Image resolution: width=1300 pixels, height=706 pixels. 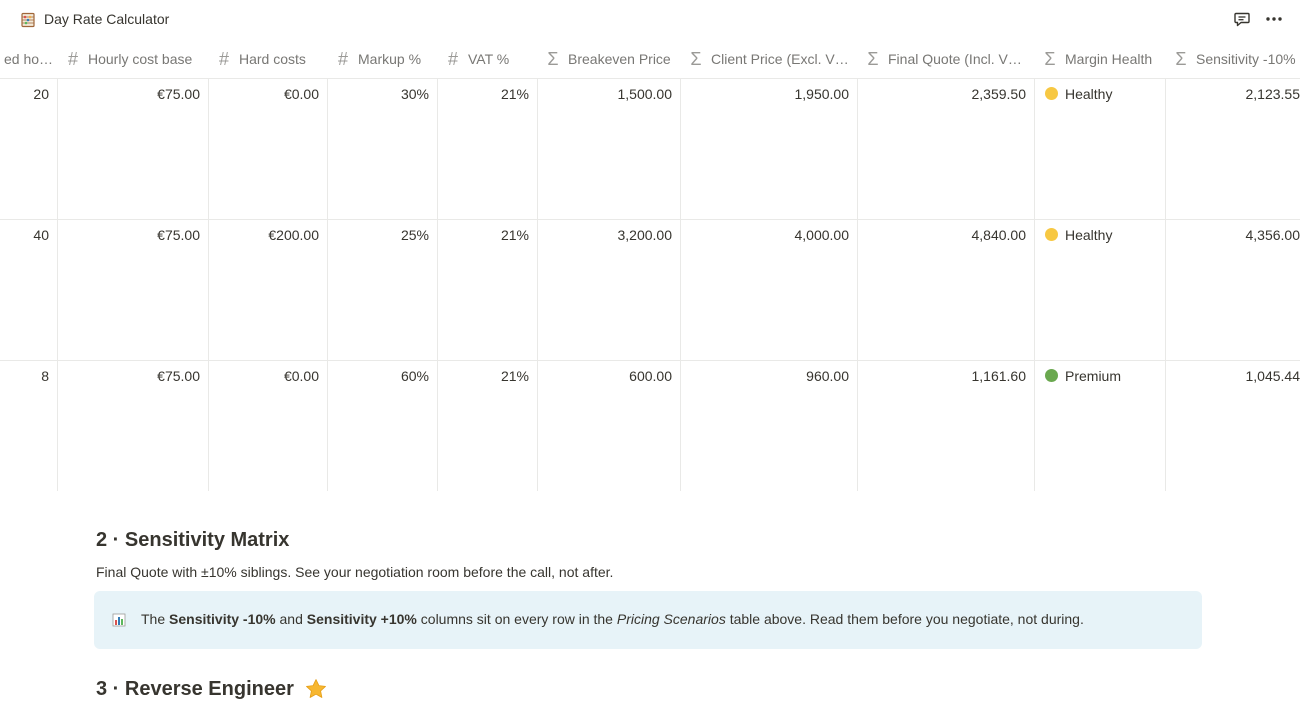 What do you see at coordinates (222, 619) in the screenshot?
I see `bold-sensitivity-minus: Sensitivity -10%` at bounding box center [222, 619].